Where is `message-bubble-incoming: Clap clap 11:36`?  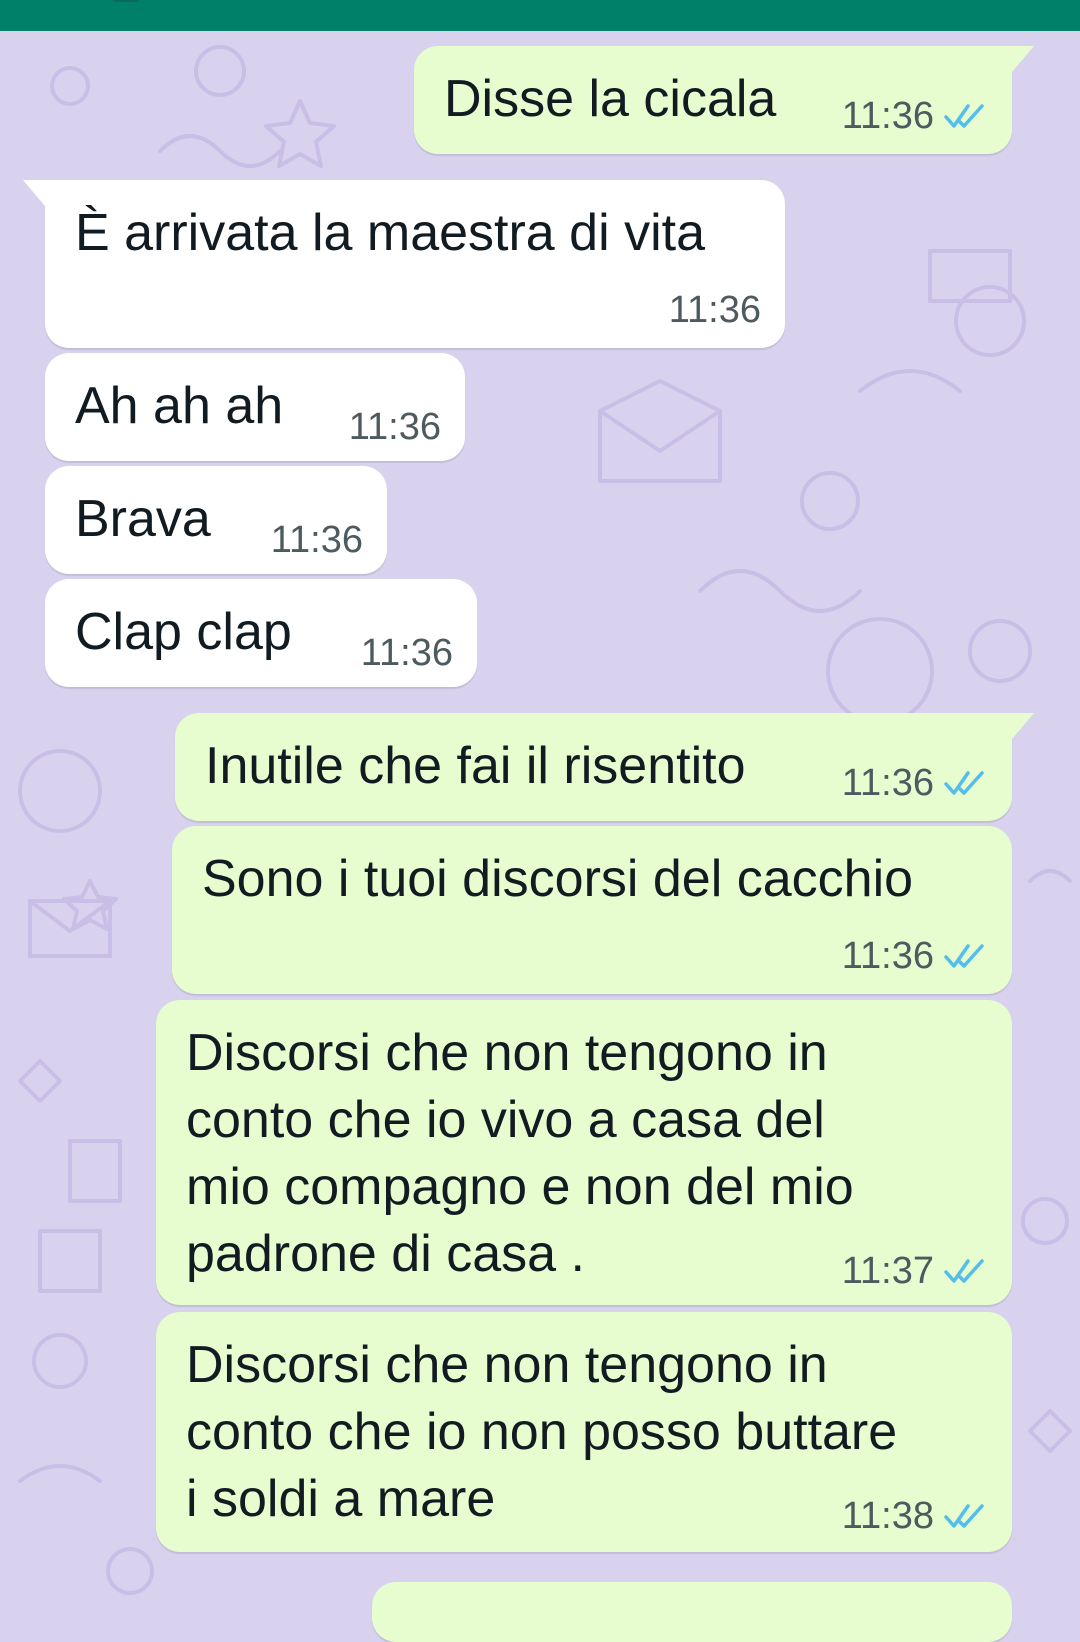 message-bubble-incoming: Clap clap 11:36 is located at coordinates (261, 633).